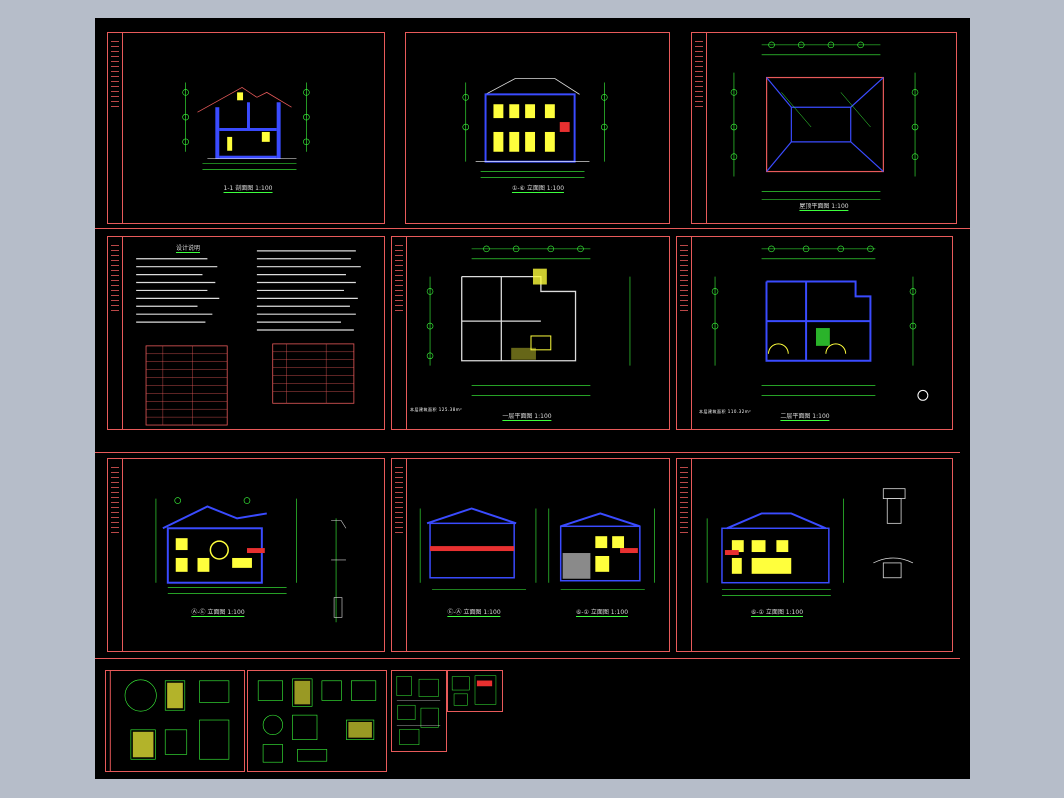 The width and height of the screenshot is (1064, 798). I want to click on notes-text-block, so click(248, 338).